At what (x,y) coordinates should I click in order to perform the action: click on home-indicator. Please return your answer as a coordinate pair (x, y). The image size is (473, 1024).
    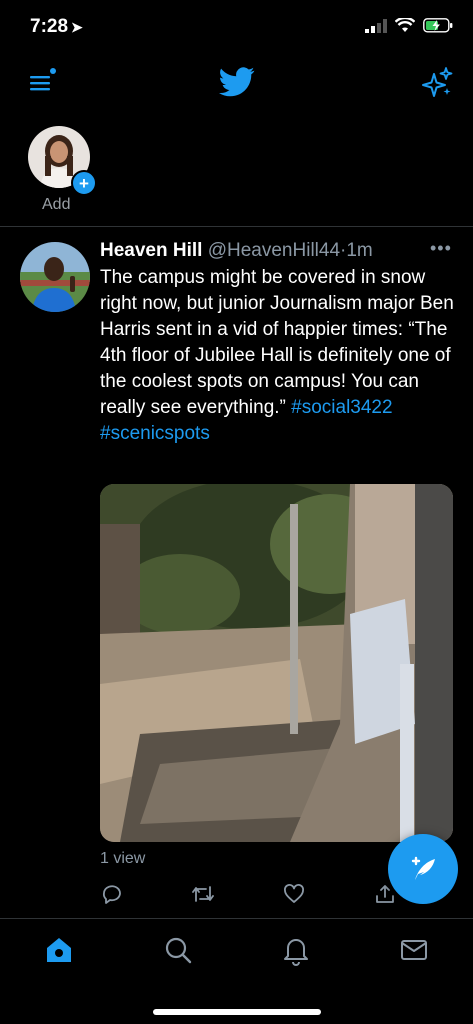
    Looking at the image, I should click on (237, 1012).